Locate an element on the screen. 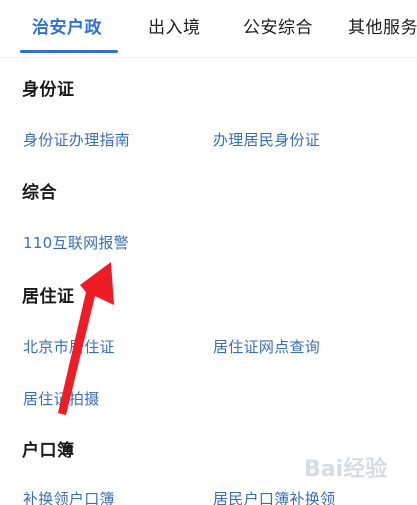 Image resolution: width=417 pixels, height=505 pixels. link-residence-permit-outlets: 居住证网点查询 is located at coordinates (266, 347).